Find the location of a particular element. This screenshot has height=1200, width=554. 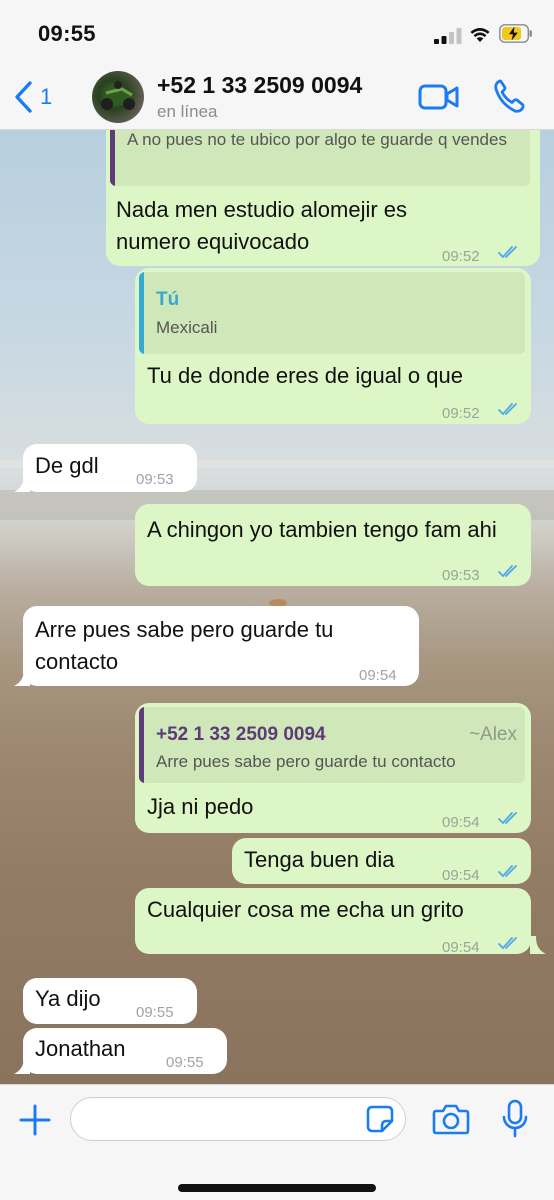

sticker-icon is located at coordinates (380, 1119).